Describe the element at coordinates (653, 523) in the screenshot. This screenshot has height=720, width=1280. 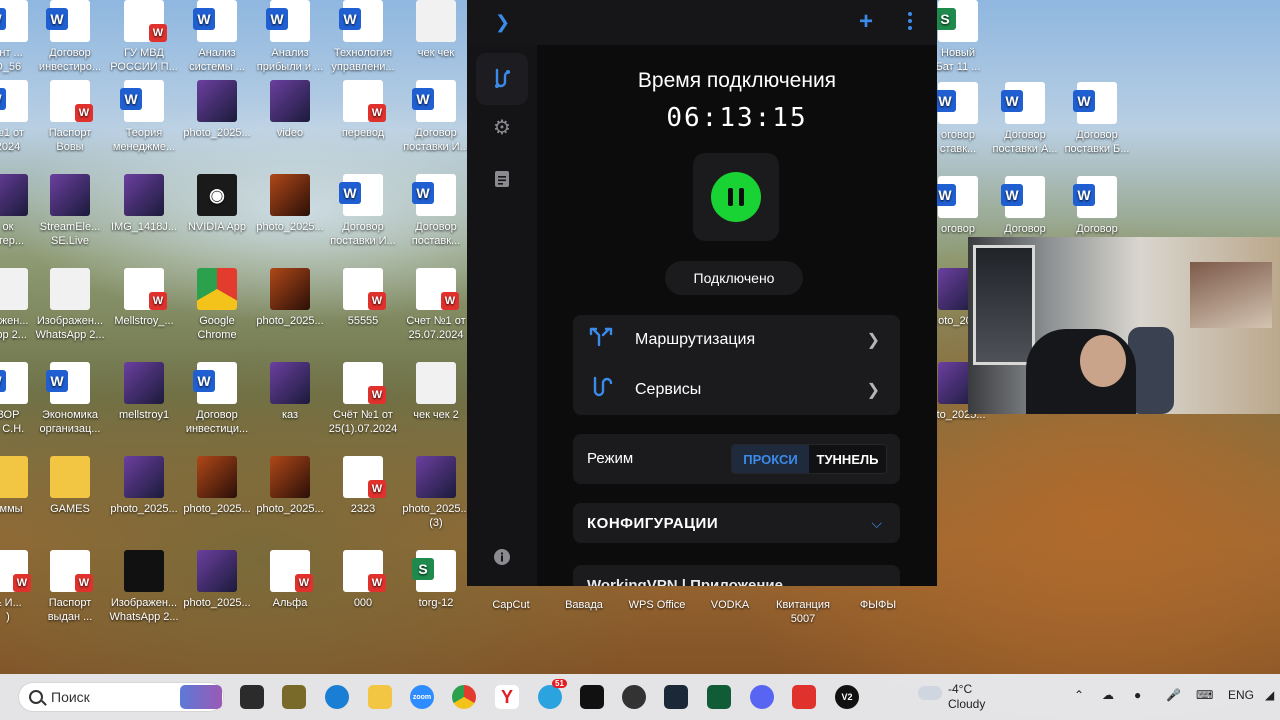
I see `configurations-label: КОНФИГУРАЦИИ` at that location.